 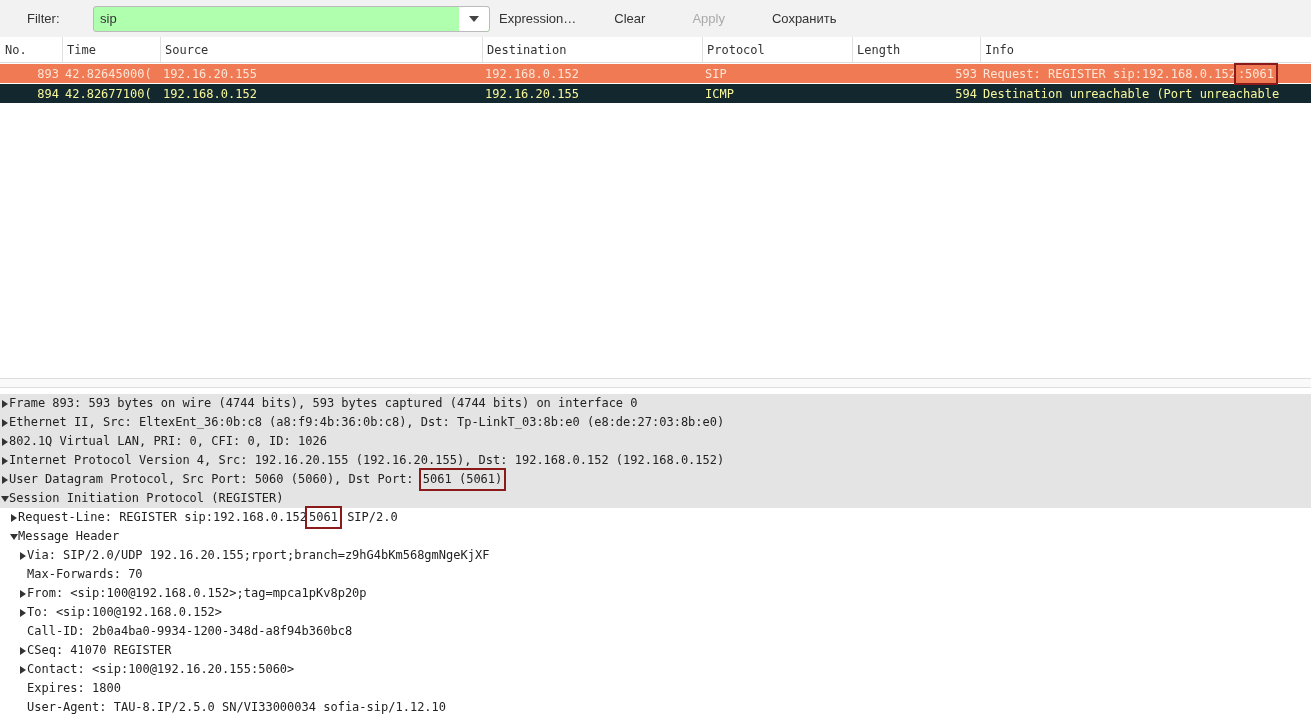 What do you see at coordinates (367, 422) in the screenshot?
I see `tree-item-text: Ethernet II, Src: EltexEnt_36:0b:c8 (a8:f9:4b:36:0b:c8), Dst: Tp-LinkT_03:8b:e0 (e8:de:27:03:8b:e0)` at bounding box center [367, 422].